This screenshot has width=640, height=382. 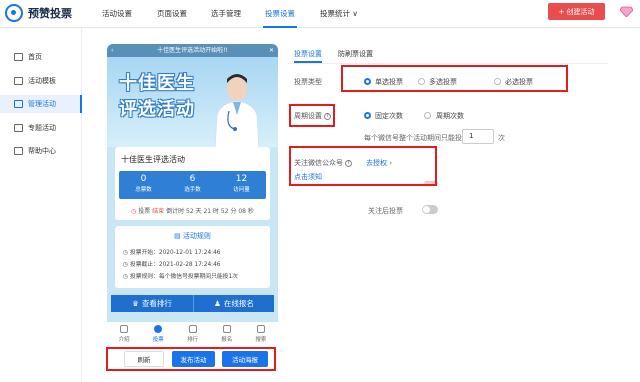 What do you see at coordinates (355, 54) in the screenshot?
I see `tab-anti-fraud: 防刷票设置` at bounding box center [355, 54].